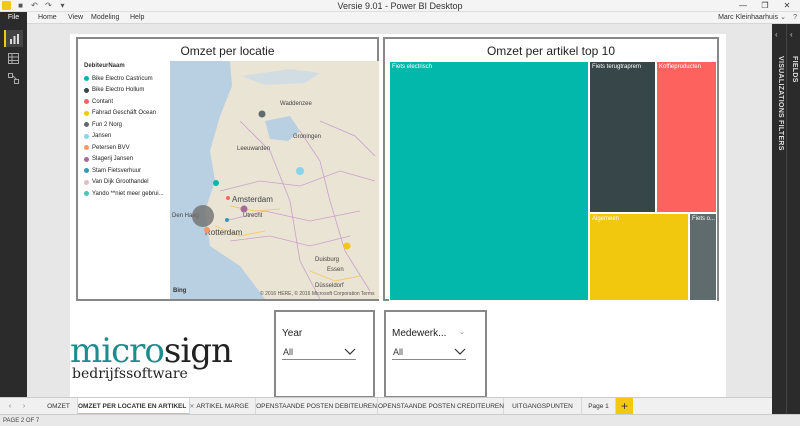  I want to click on data-view-button, so click(13, 58).